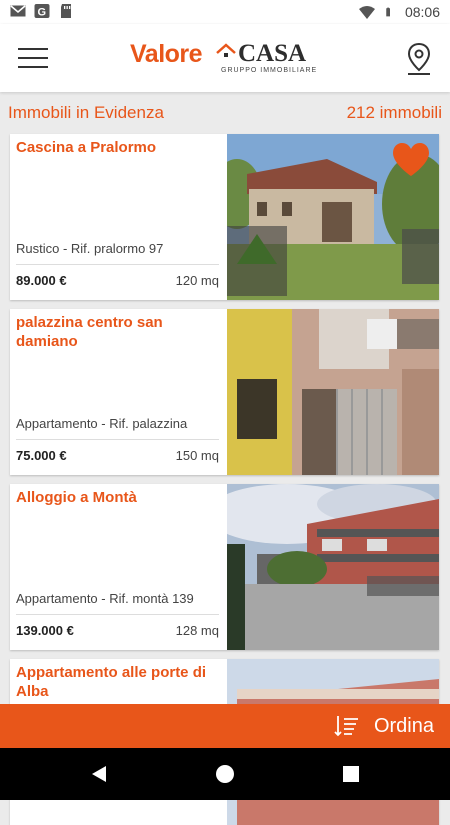 The width and height of the screenshot is (450, 825). I want to click on home-icon, so click(225, 774).